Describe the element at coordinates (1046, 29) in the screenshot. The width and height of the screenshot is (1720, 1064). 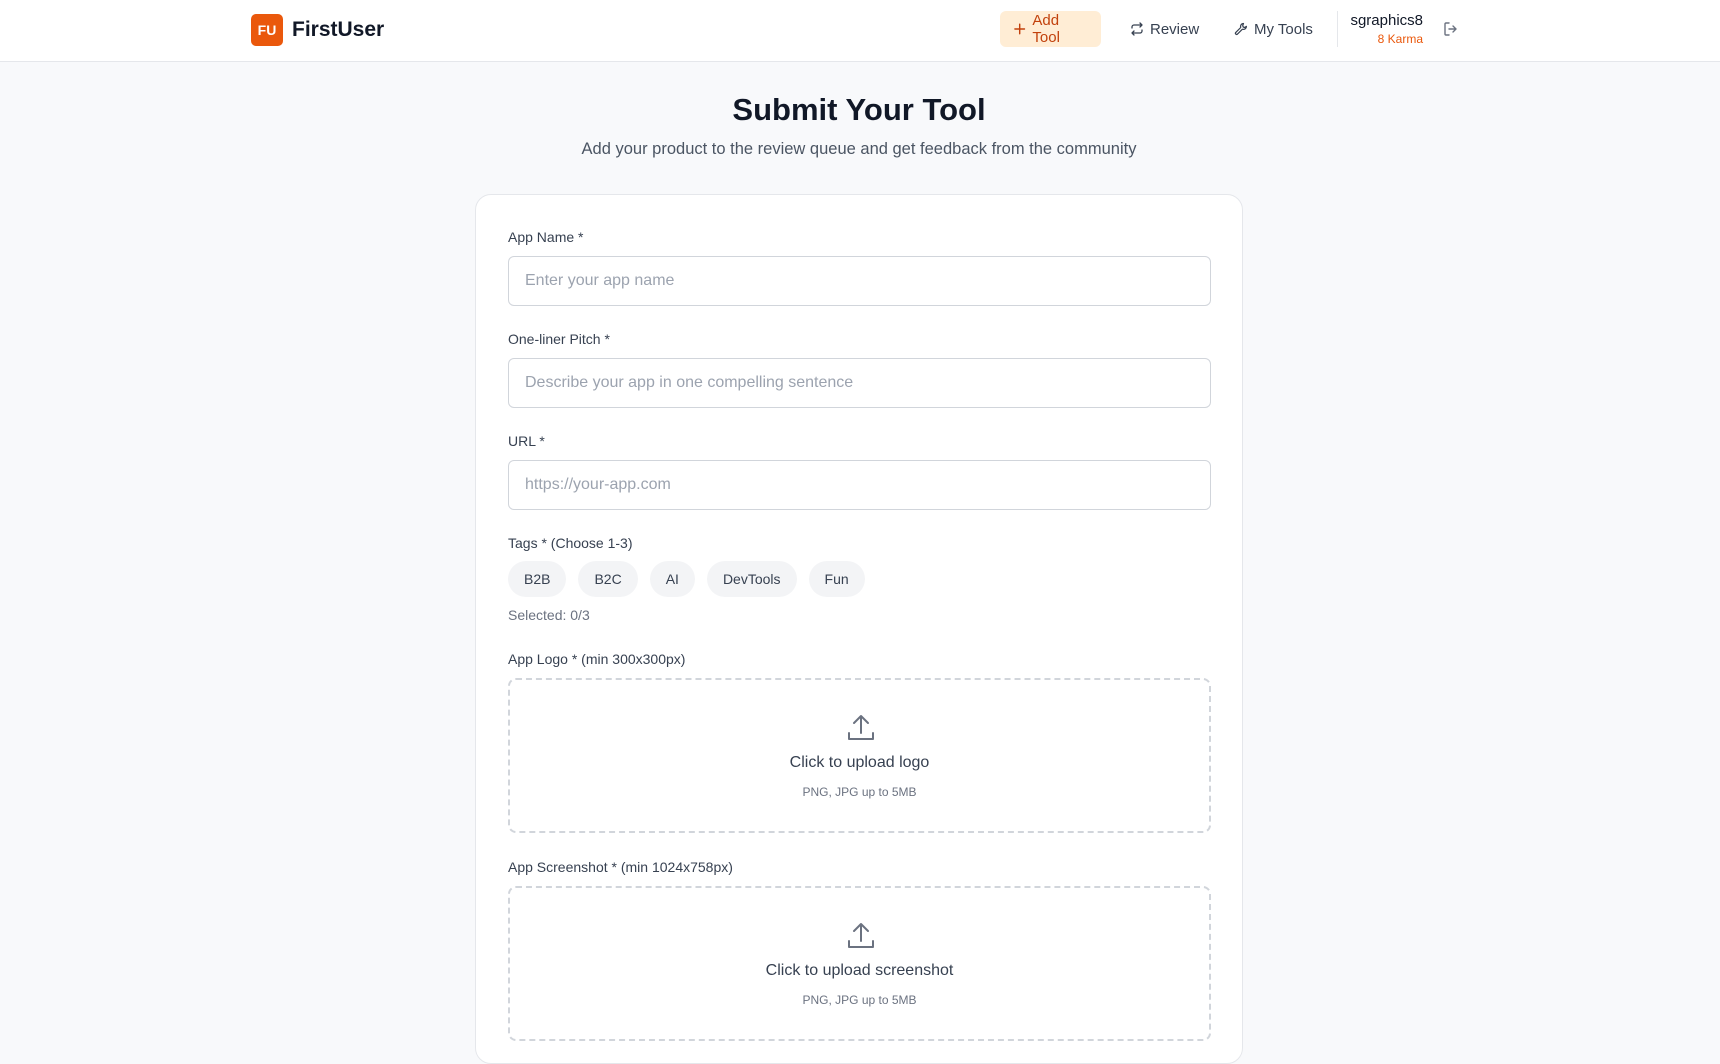
I see `add-tool-label: Add Tool` at that location.